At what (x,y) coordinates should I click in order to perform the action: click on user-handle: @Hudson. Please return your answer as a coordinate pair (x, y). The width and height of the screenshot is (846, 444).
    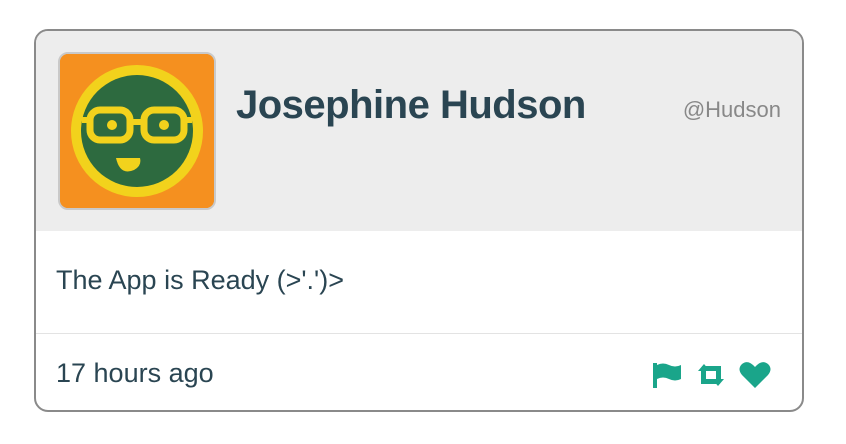
    Looking at the image, I should click on (732, 110).